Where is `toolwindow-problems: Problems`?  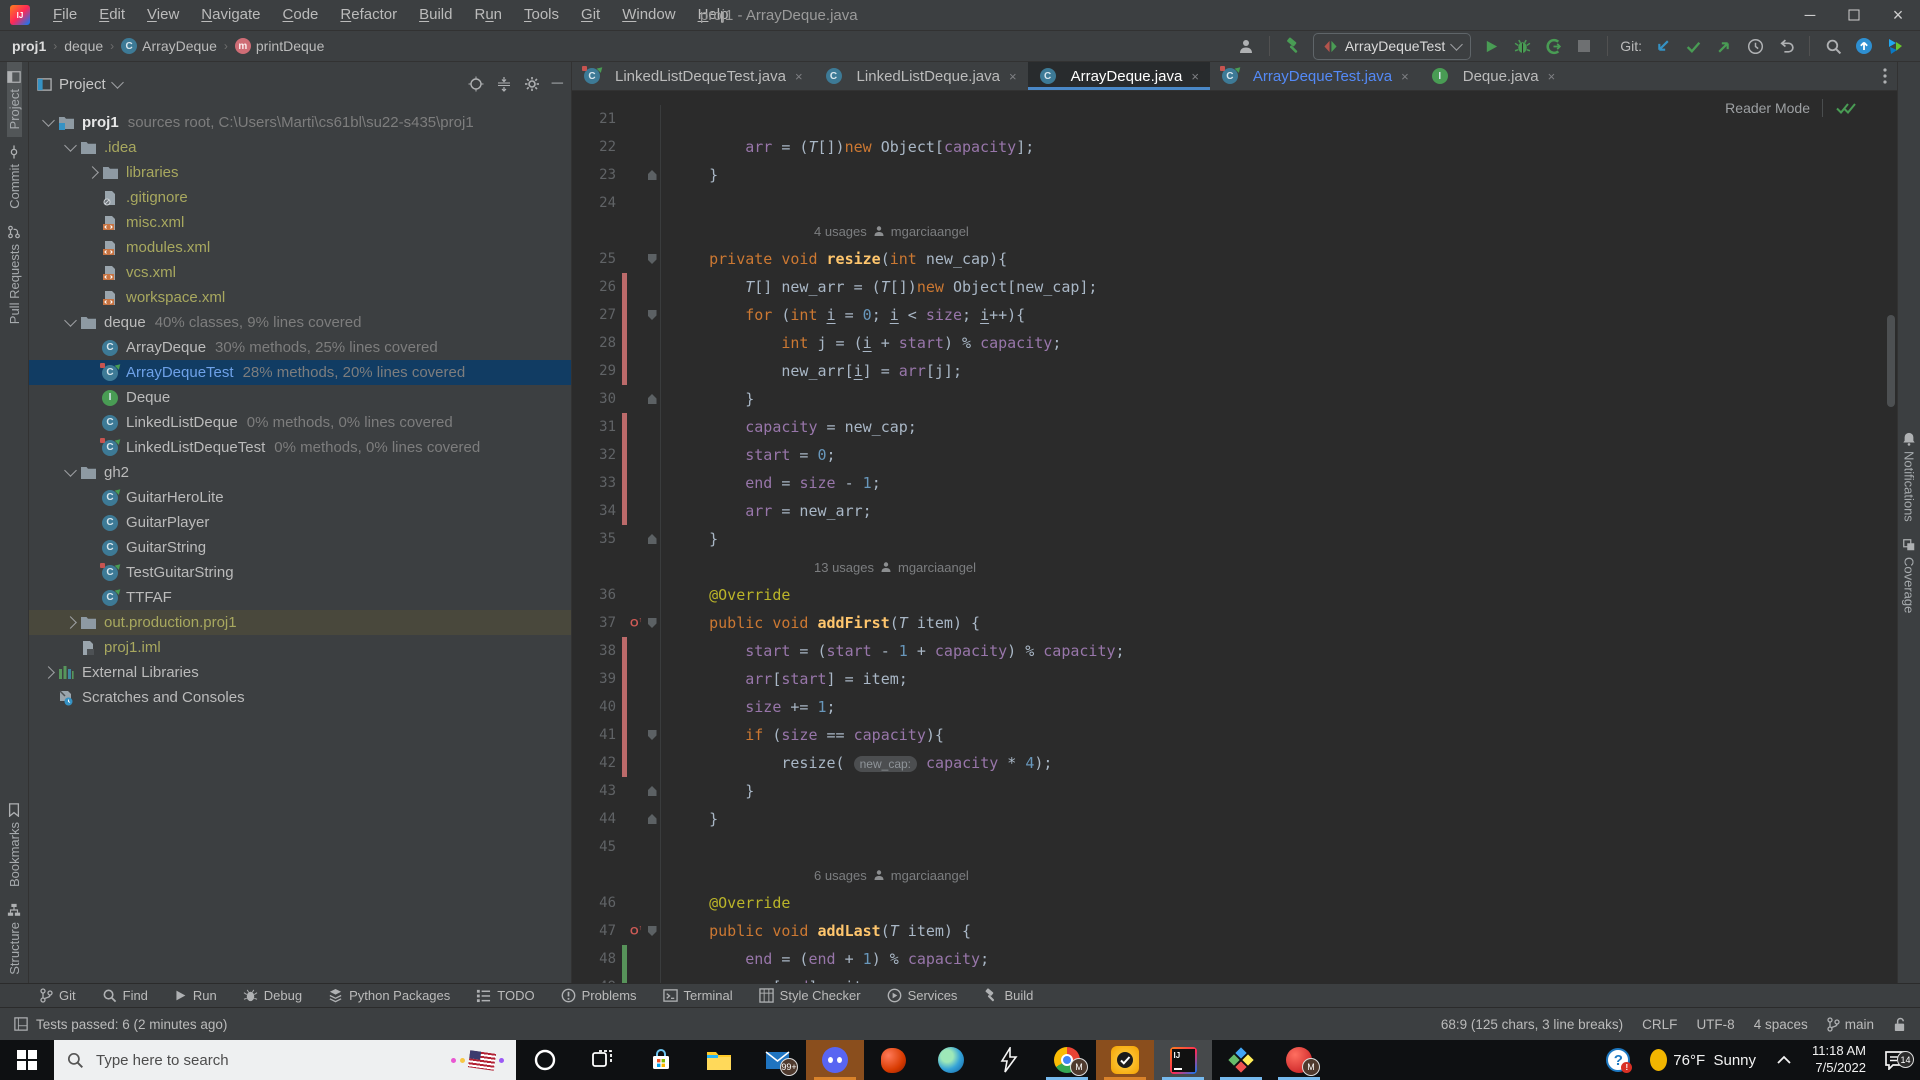
toolwindow-problems: Problems is located at coordinates (599, 995).